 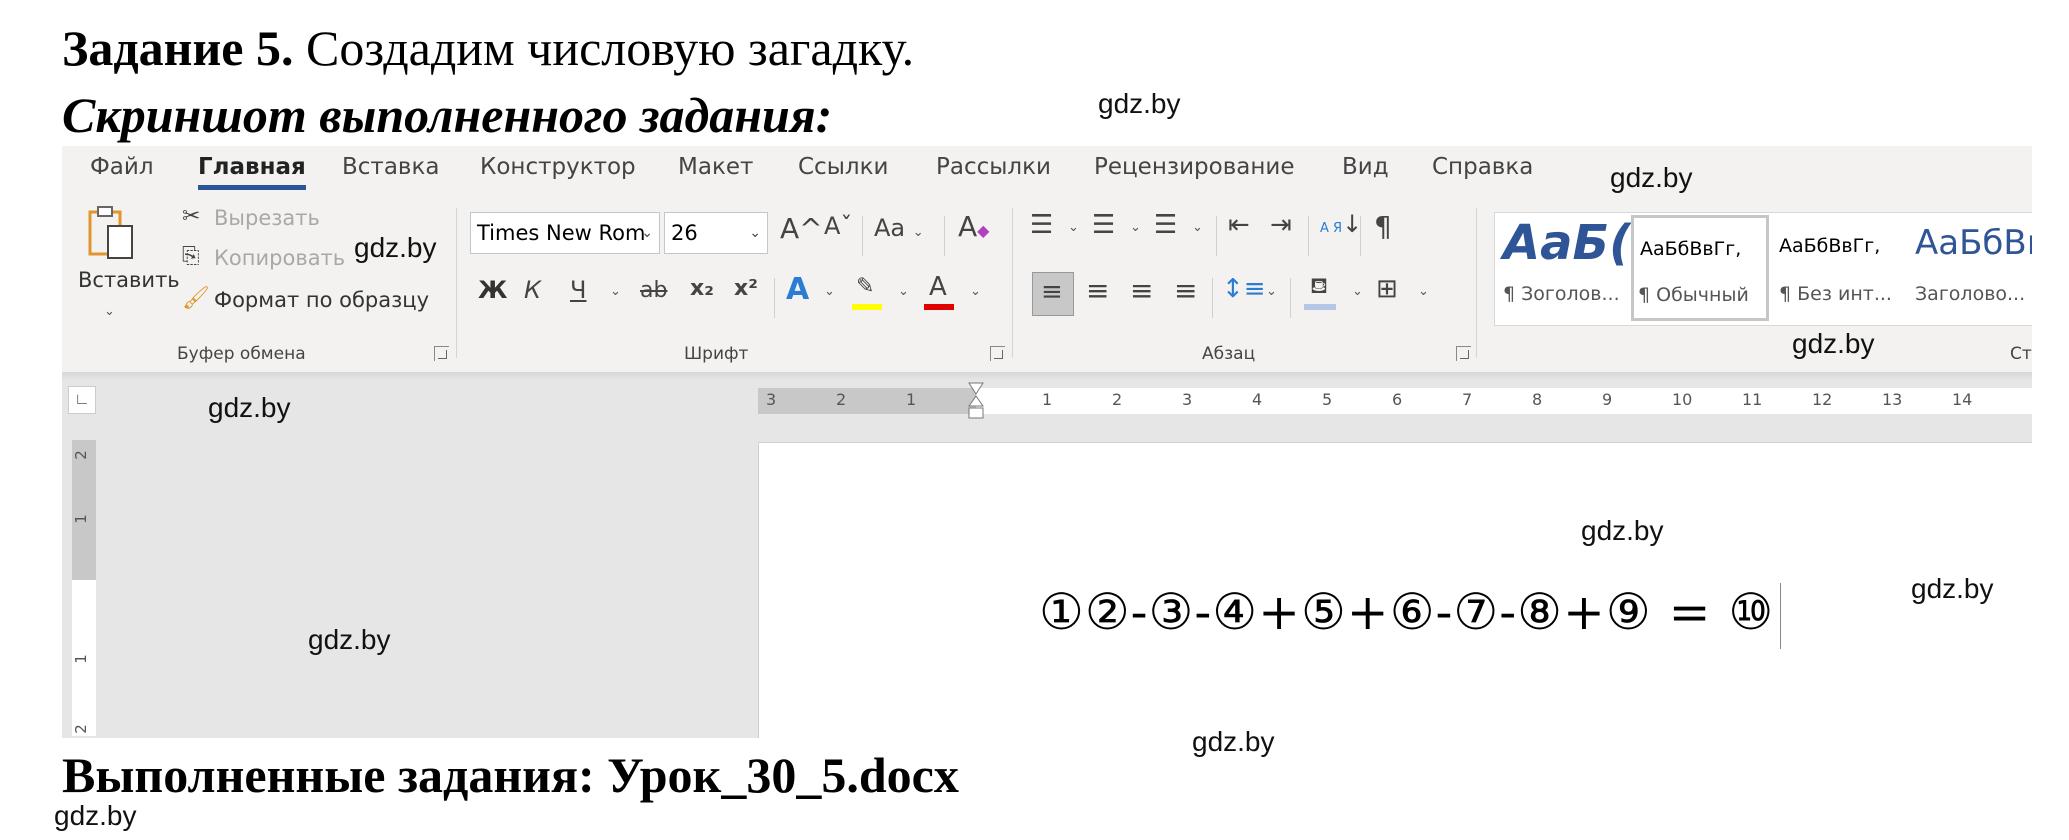 I want to click on clipboard-dialog-launcher, so click(x=441, y=353).